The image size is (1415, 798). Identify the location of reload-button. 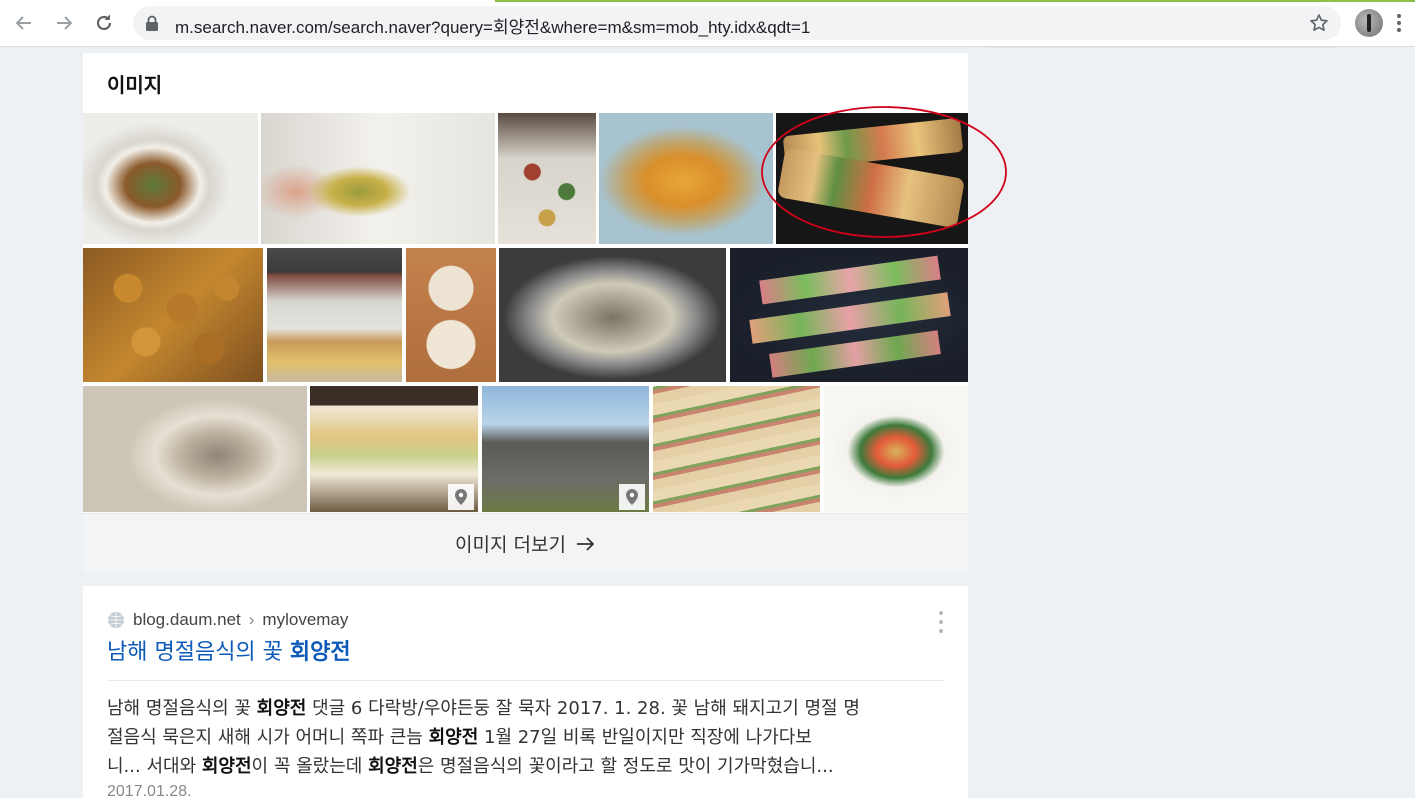
(104, 23).